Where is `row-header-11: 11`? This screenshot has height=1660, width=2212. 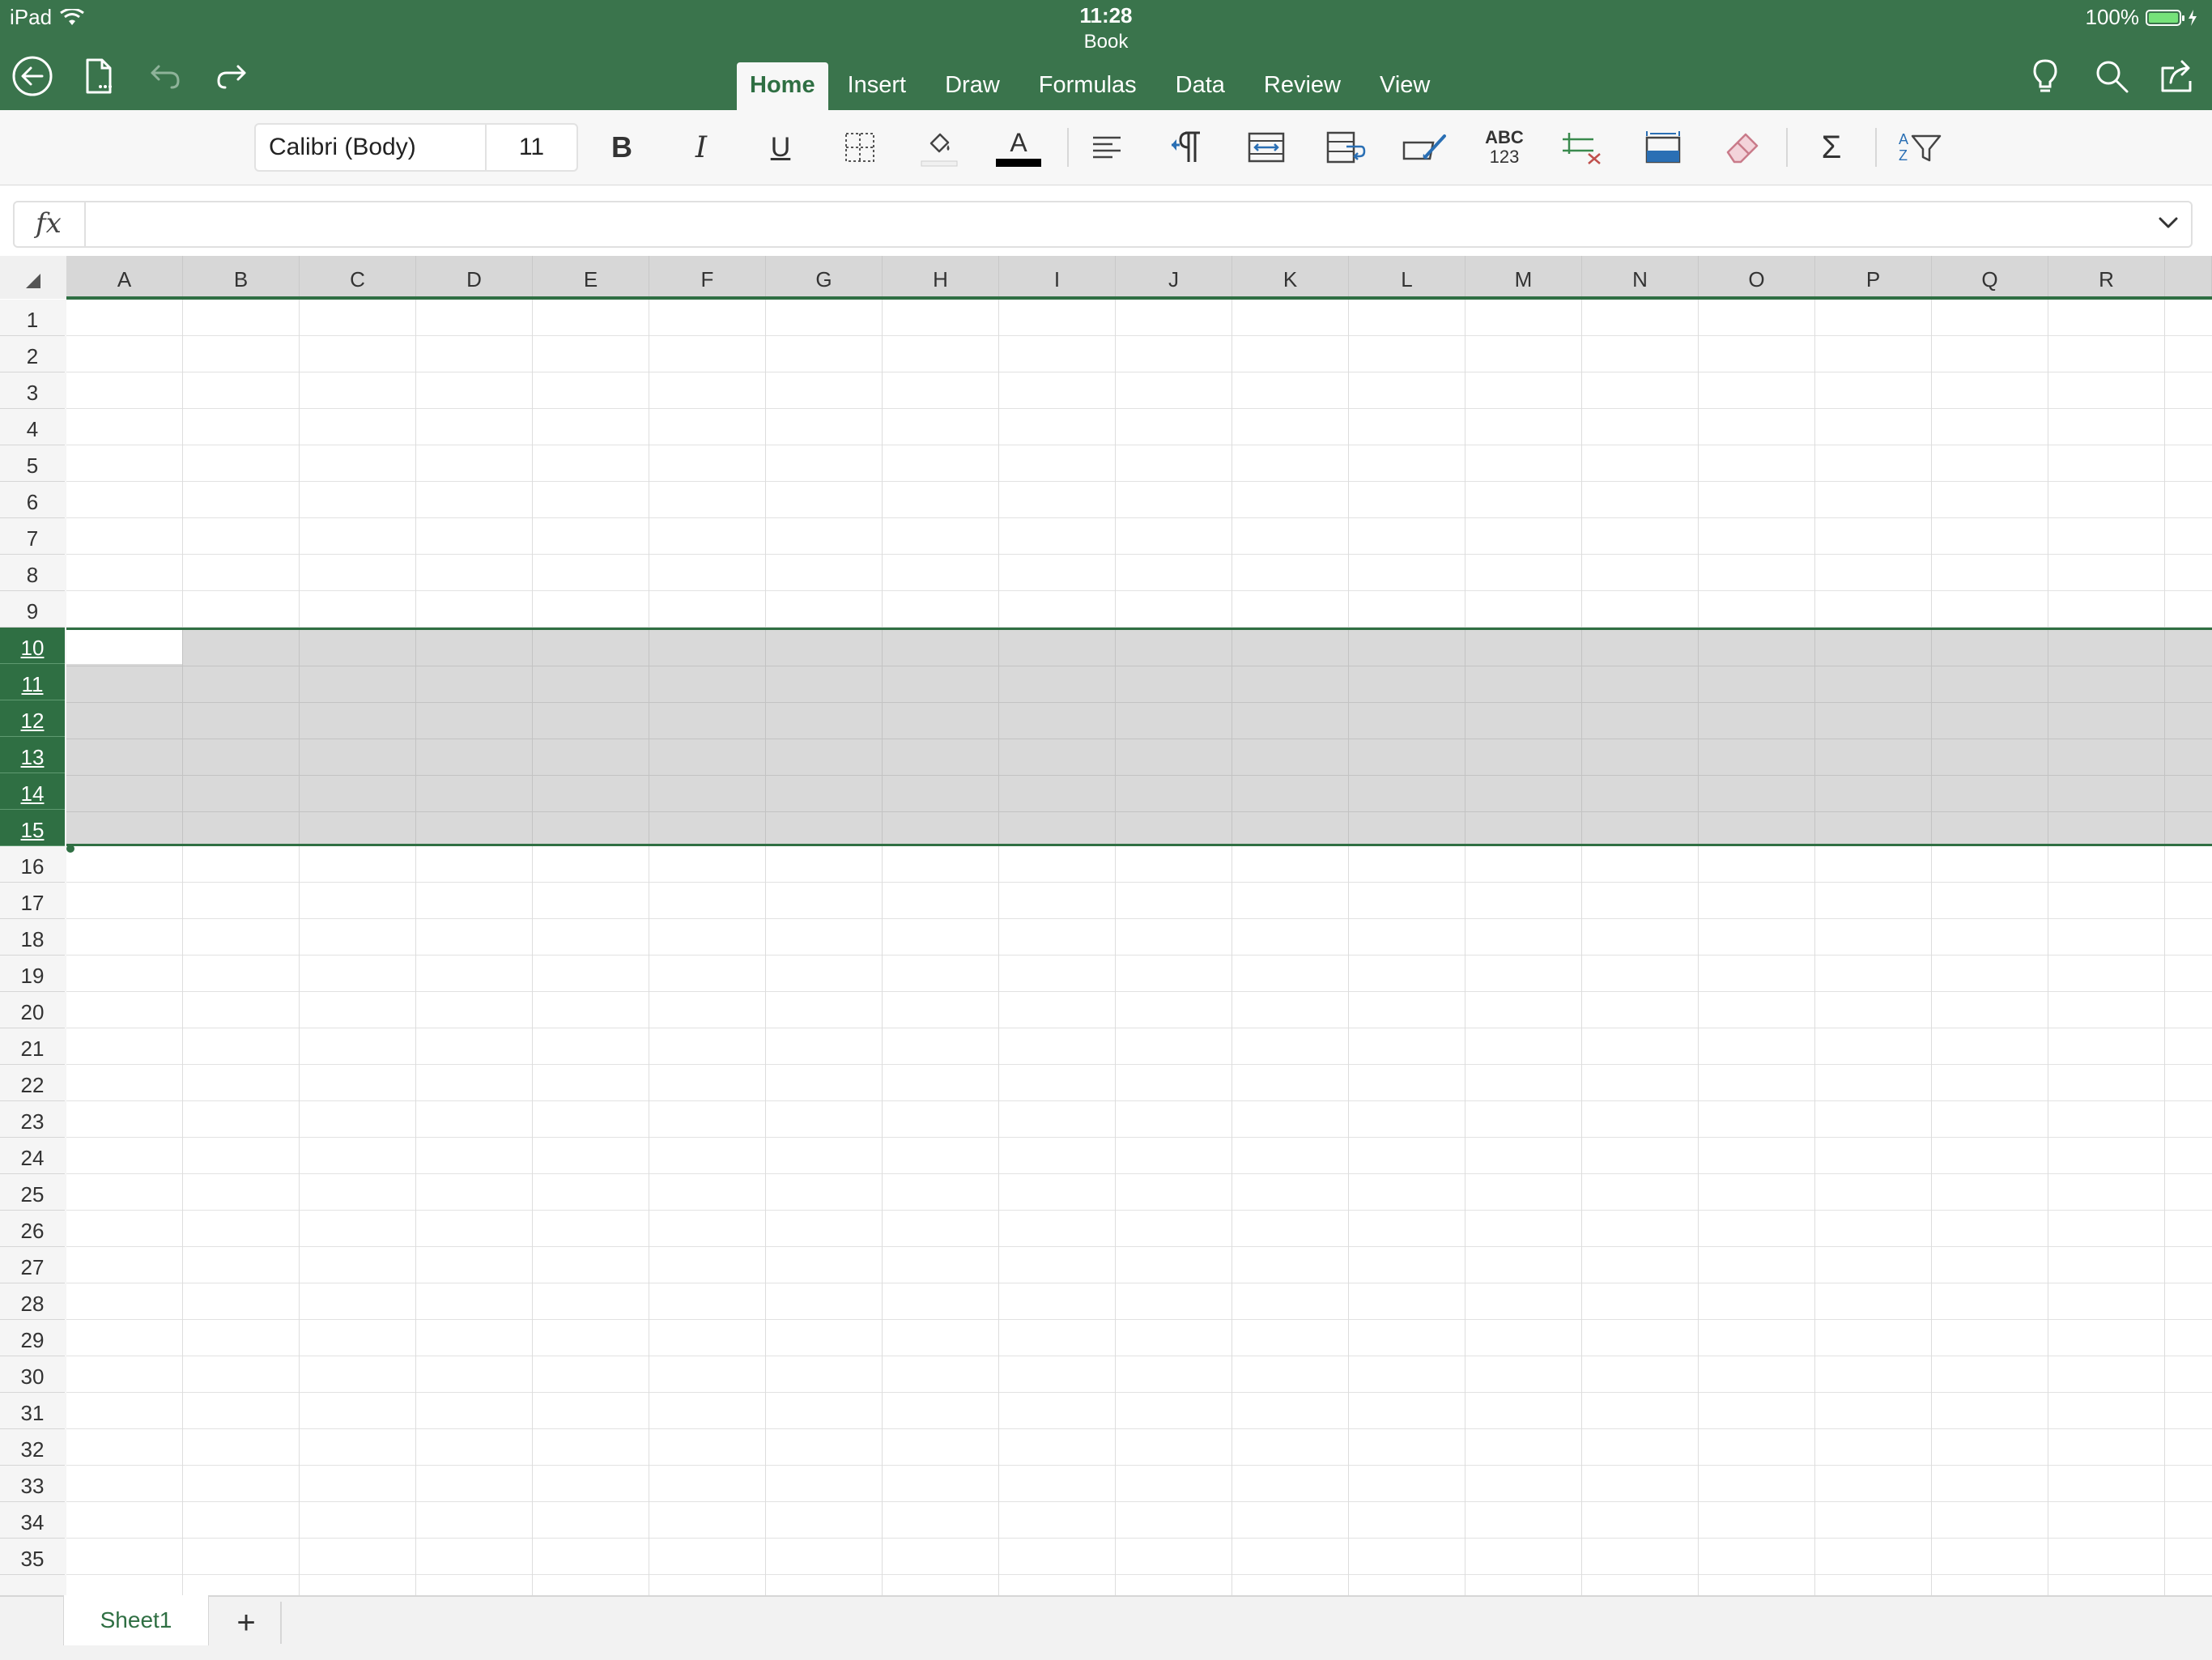 row-header-11: 11 is located at coordinates (32, 682).